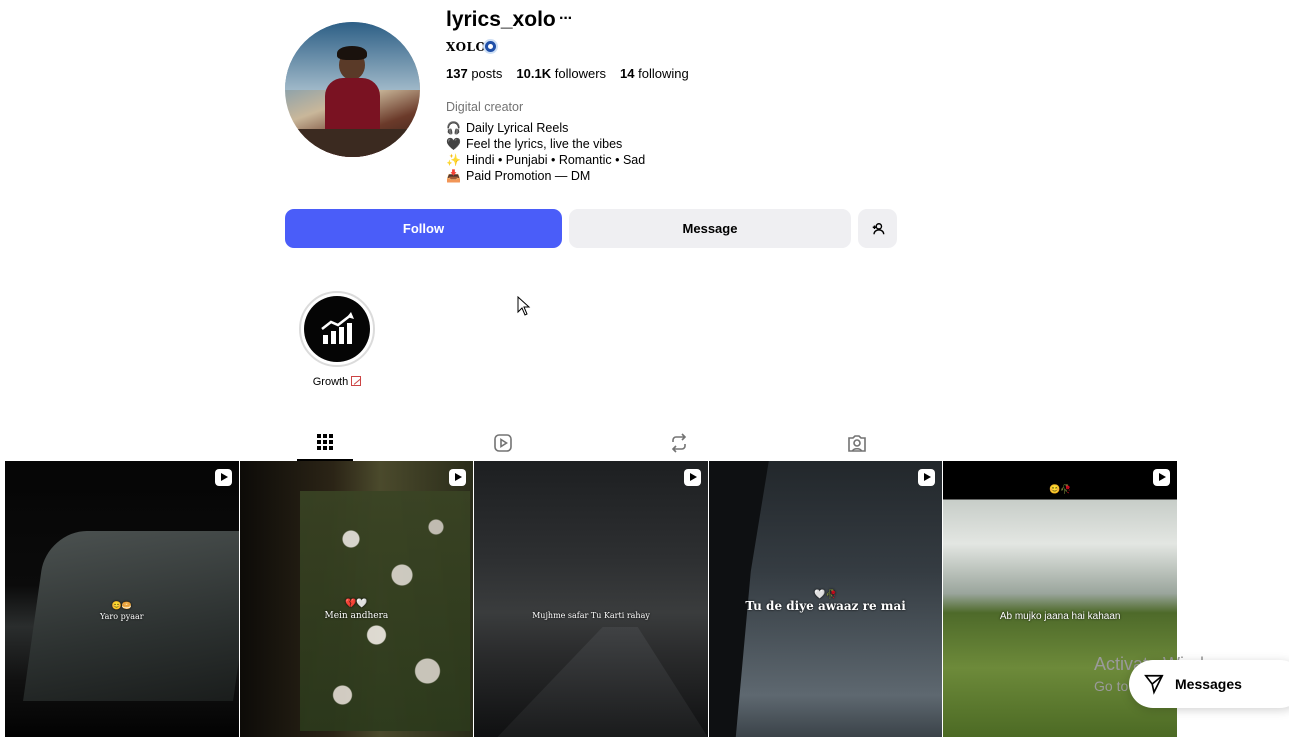 This screenshot has height=737, width=1289. I want to click on post-caption: Ab mujko jaana hai kahaan, so click(1060, 616).